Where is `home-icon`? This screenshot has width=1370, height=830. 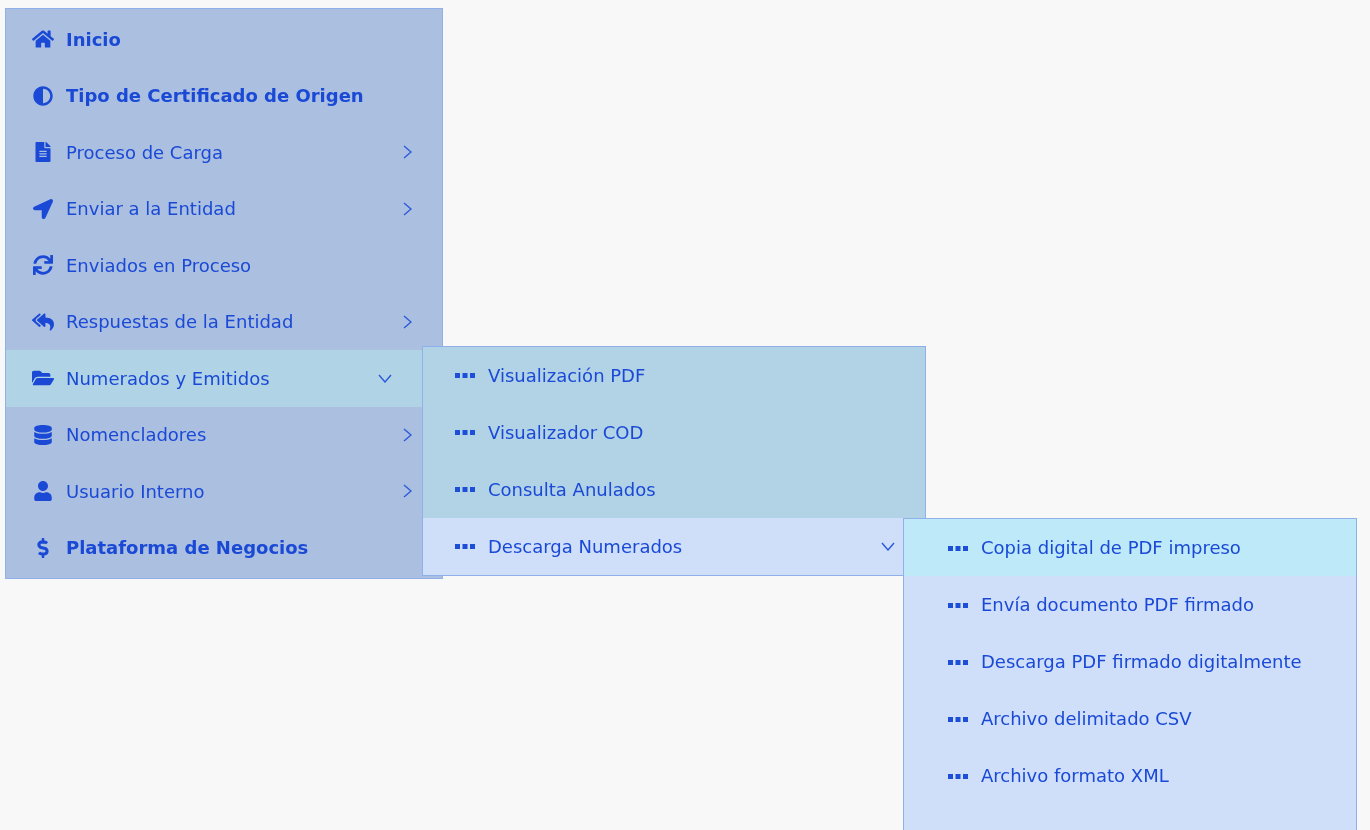 home-icon is located at coordinates (43, 39).